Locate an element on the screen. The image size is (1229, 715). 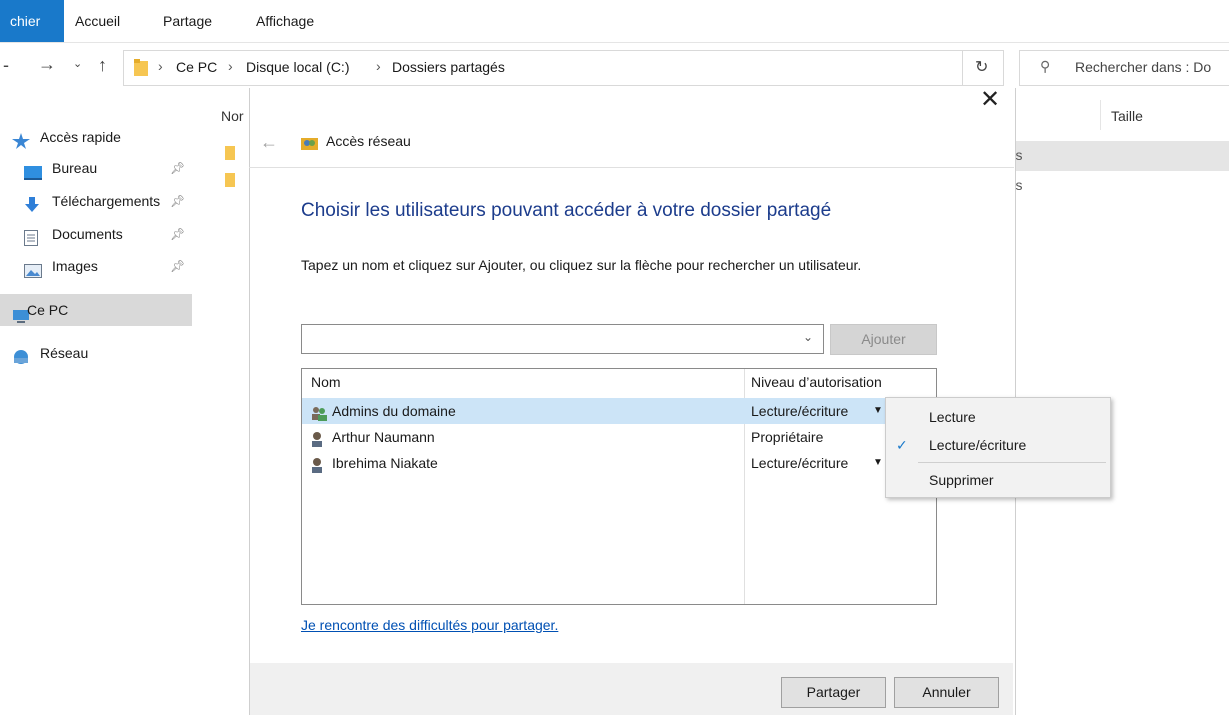
dialog-title: Accès réseau is located at coordinates (368, 141).